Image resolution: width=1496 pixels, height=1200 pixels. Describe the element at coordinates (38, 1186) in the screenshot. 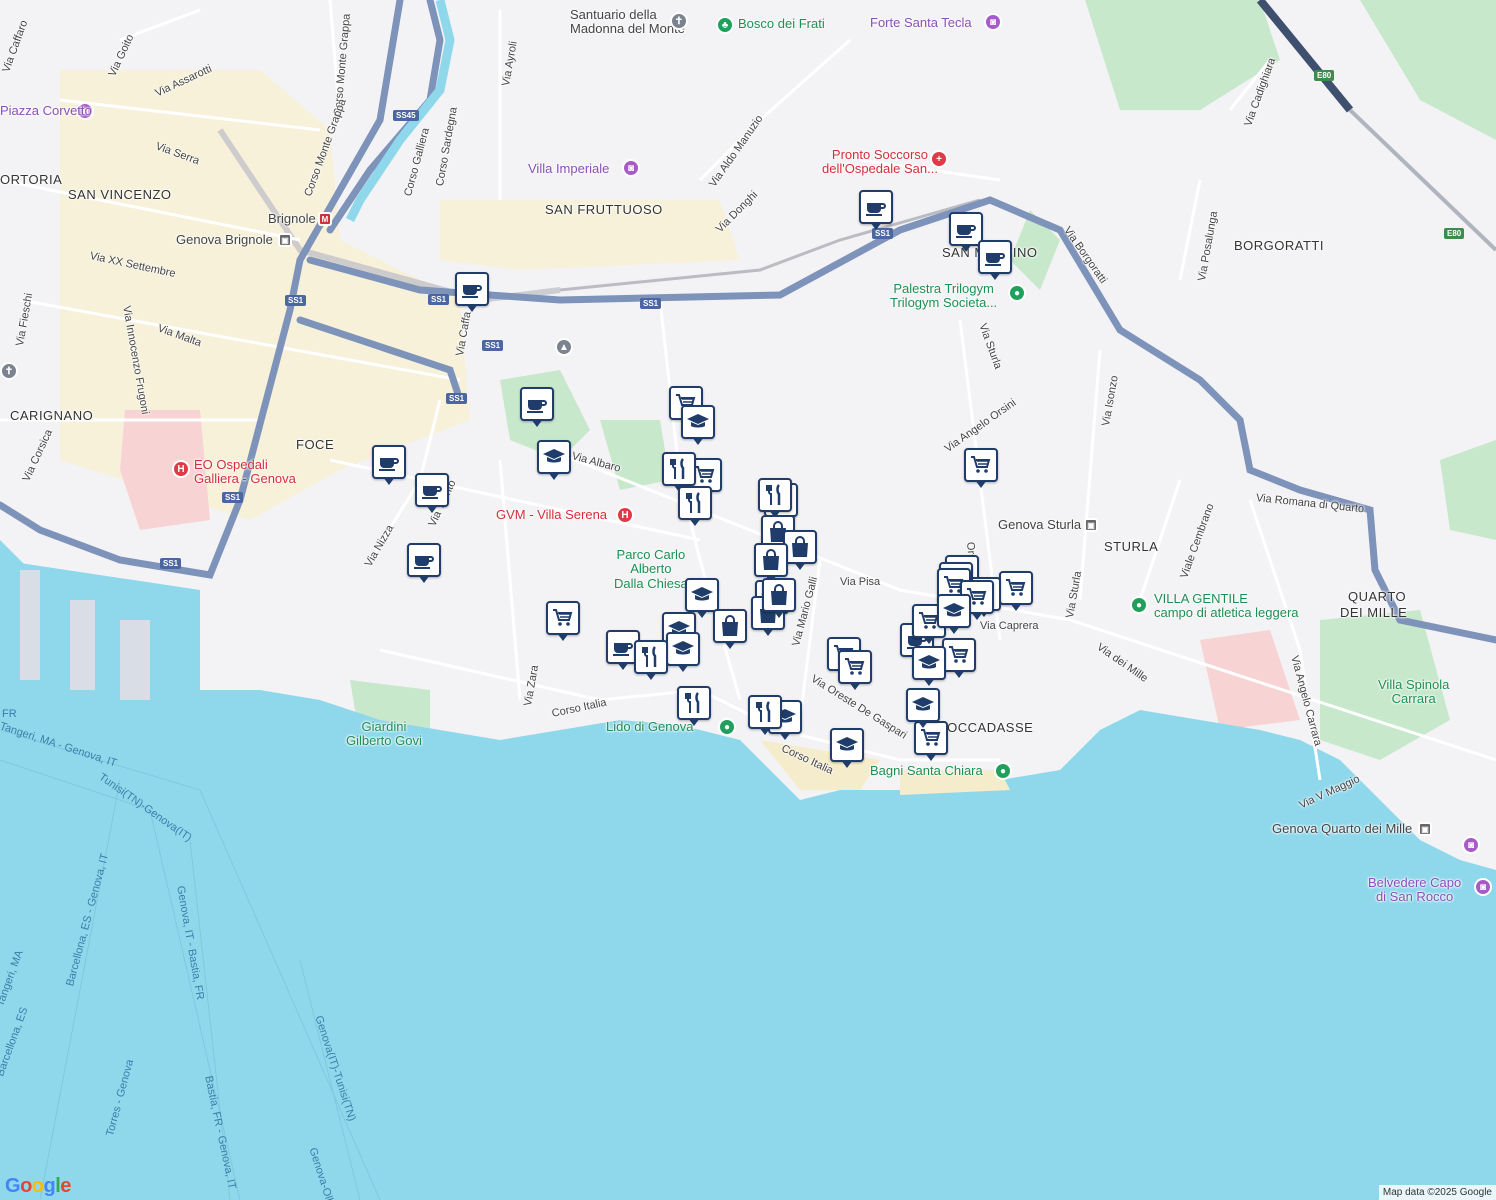

I see `google-logo: Google` at that location.